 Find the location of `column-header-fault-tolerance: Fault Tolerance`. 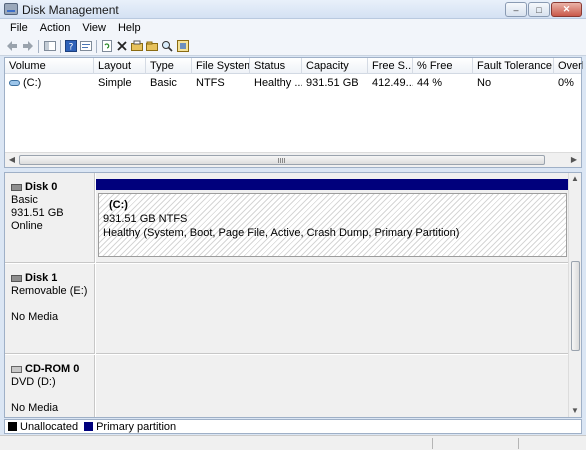

column-header-fault-tolerance: Fault Tolerance is located at coordinates (513, 66).